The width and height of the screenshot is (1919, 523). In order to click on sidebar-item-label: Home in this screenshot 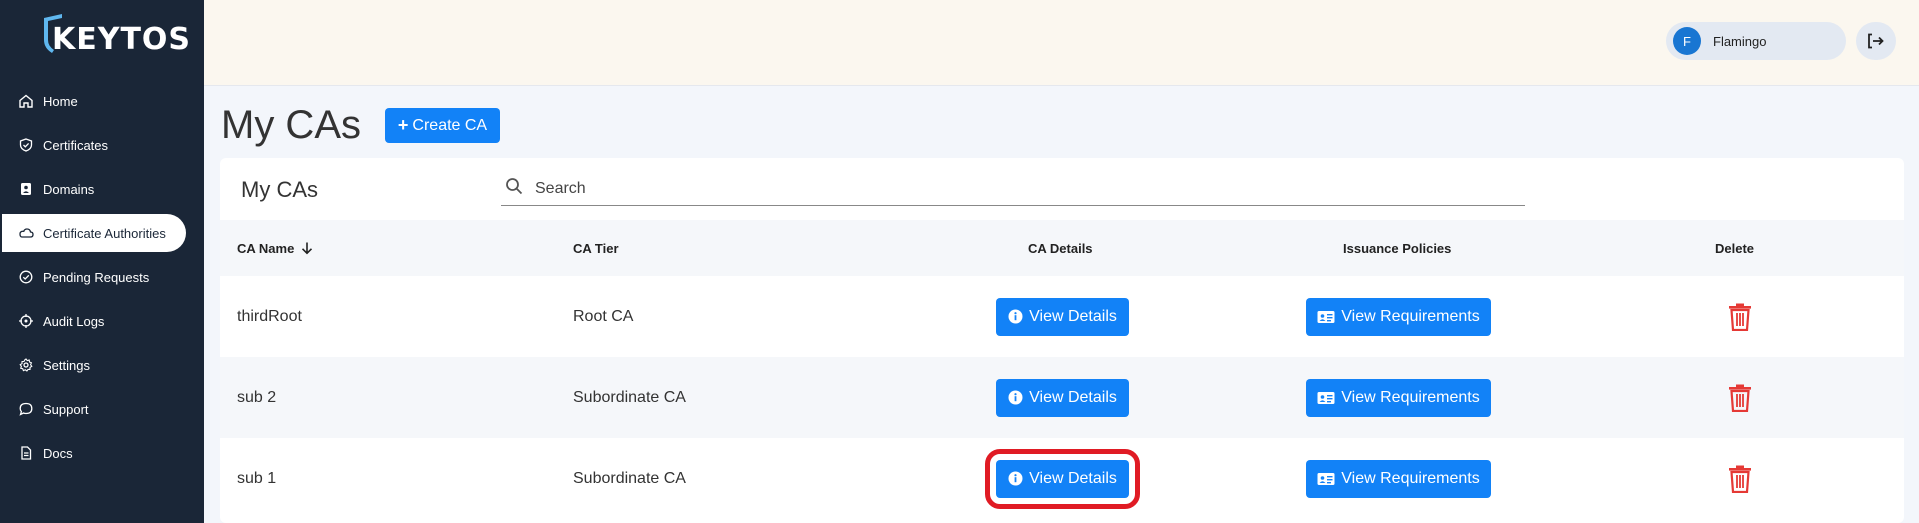, I will do `click(60, 101)`.